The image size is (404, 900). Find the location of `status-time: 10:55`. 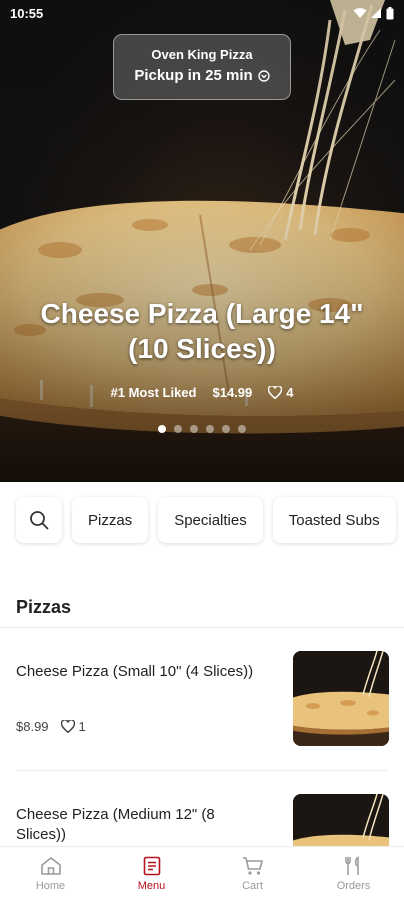

status-time: 10:55 is located at coordinates (27, 13).